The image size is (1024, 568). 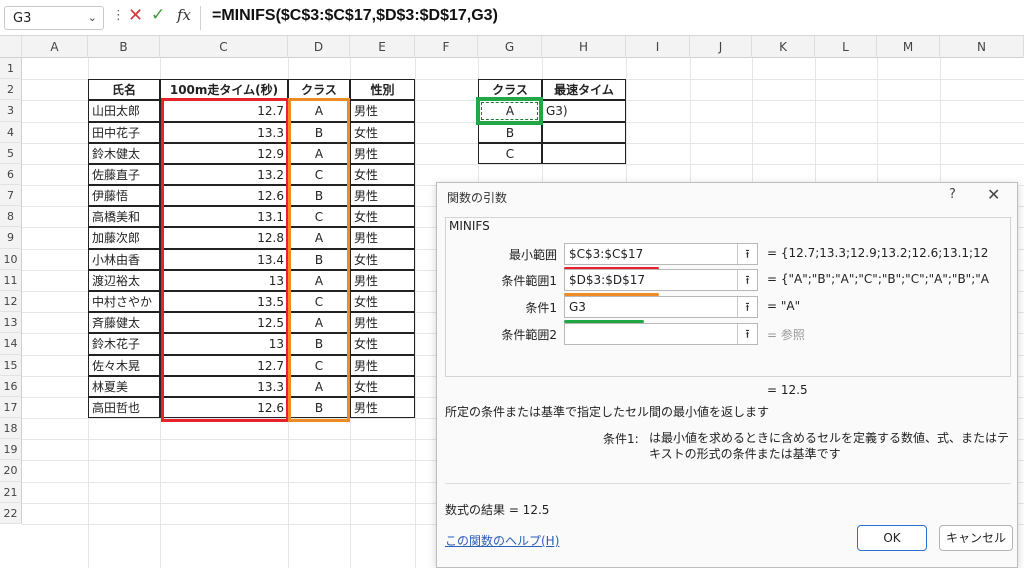 What do you see at coordinates (993, 194) in the screenshot?
I see `close-icon: ✕` at bounding box center [993, 194].